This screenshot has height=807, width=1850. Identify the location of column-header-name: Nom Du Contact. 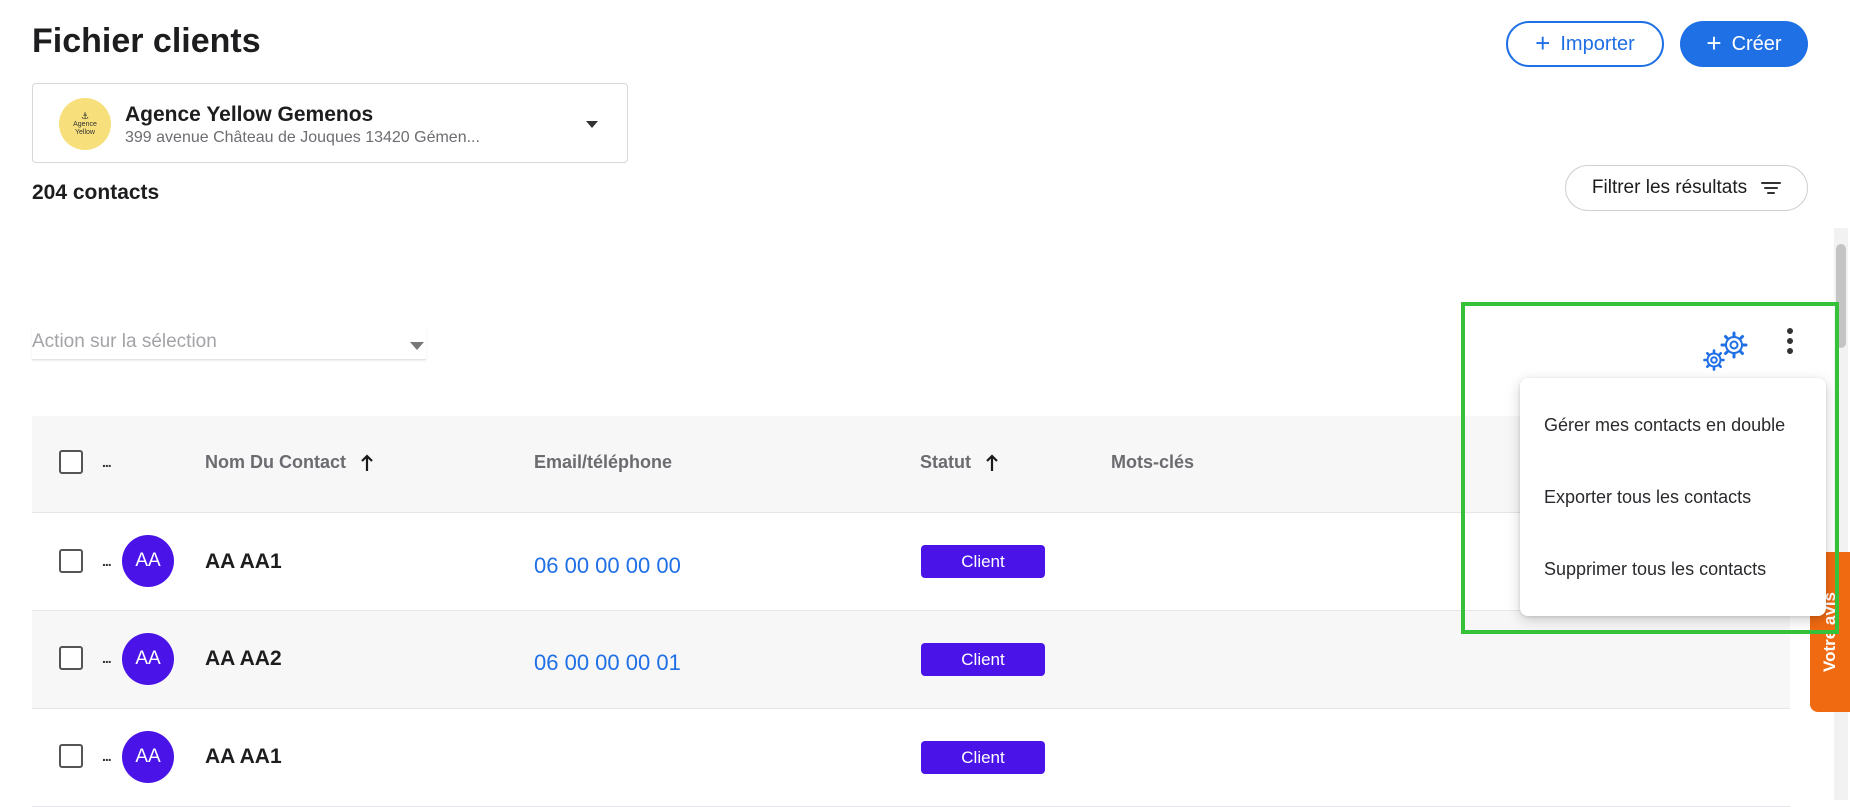
(289, 462).